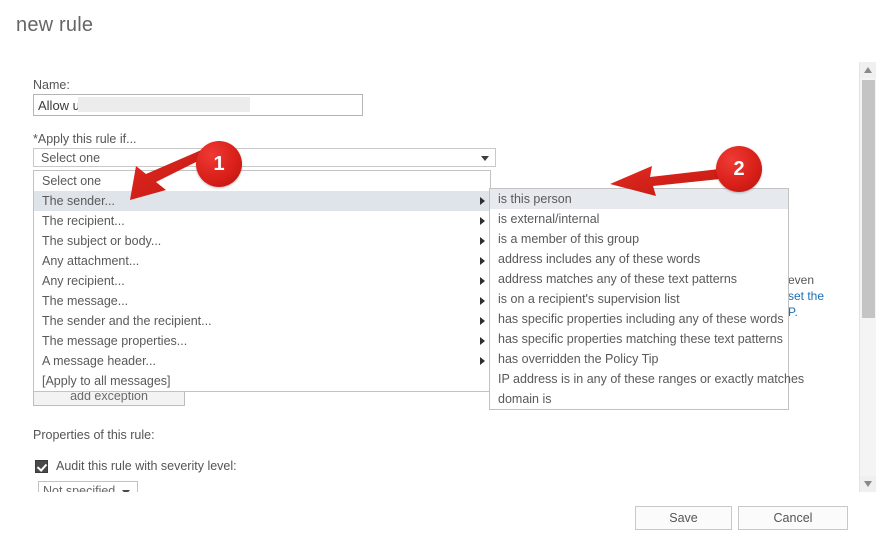  Describe the element at coordinates (146, 466) in the screenshot. I see `audit-checkbox-label: Audit this rule with severity level:` at that location.